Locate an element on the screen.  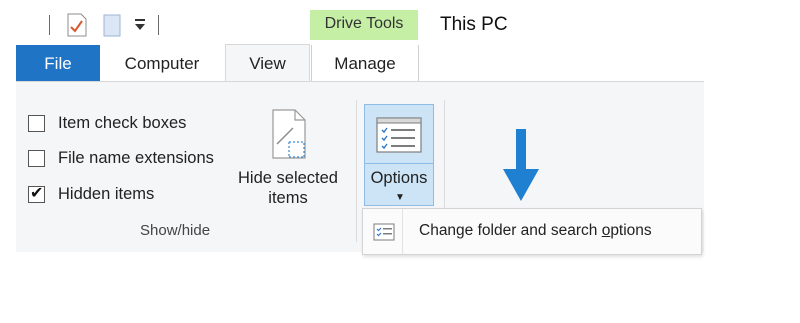
hide-selected-line1: Hide selected is located at coordinates (288, 178).